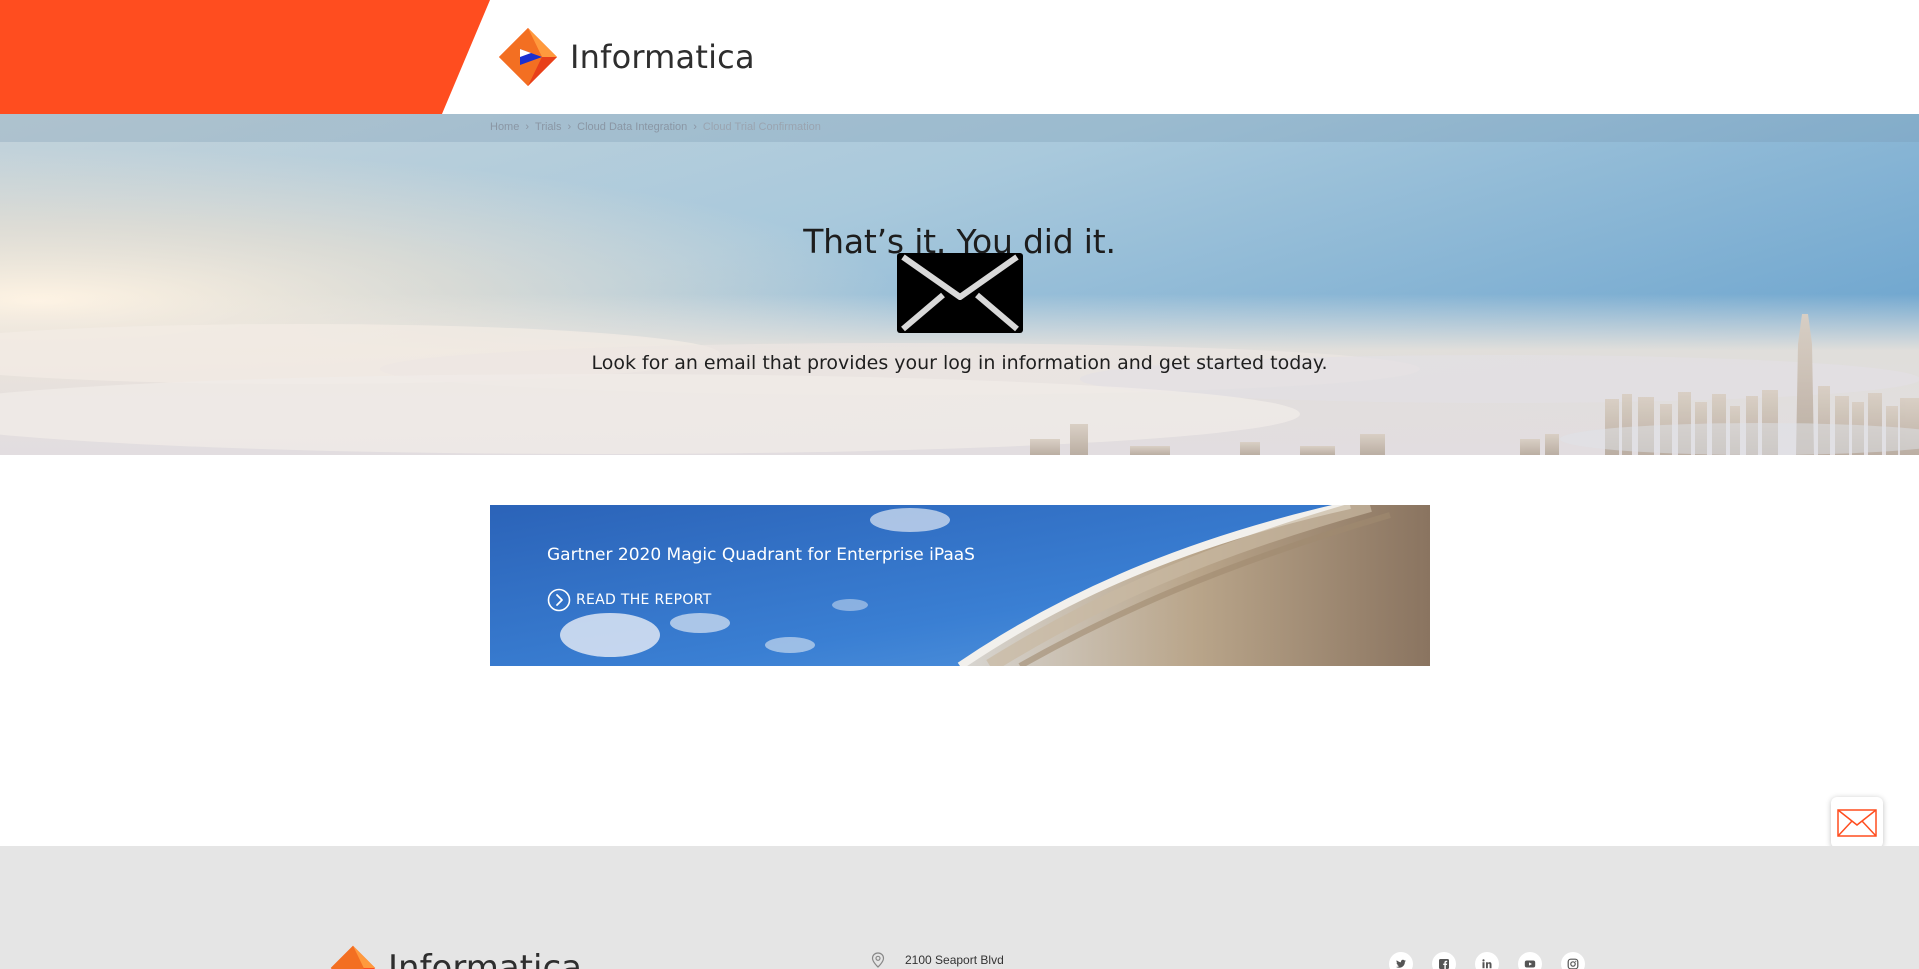  I want to click on contact-email-button, so click(1857, 822).